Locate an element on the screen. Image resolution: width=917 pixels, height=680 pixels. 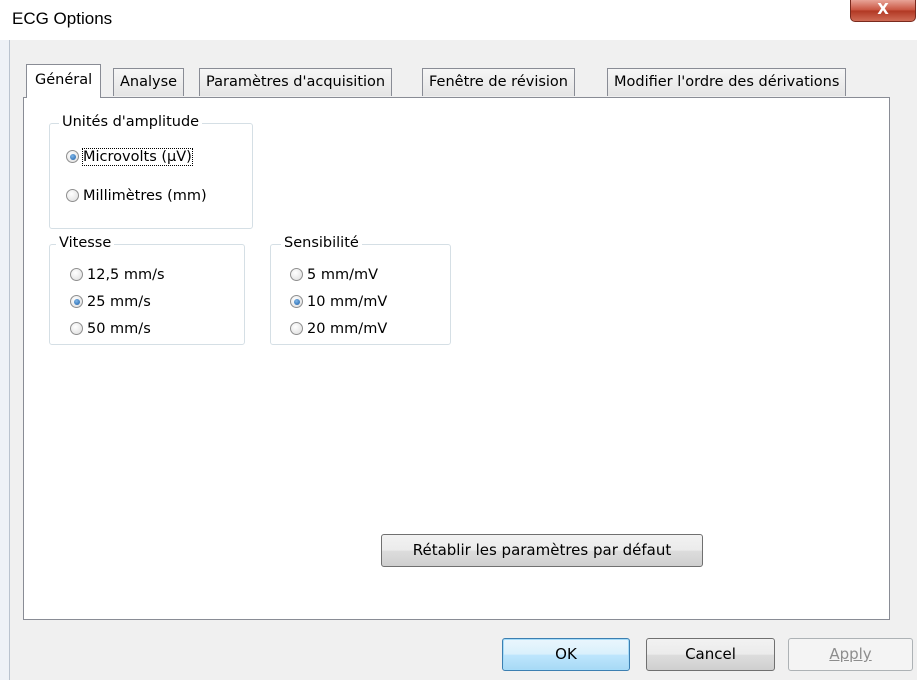
radio-sensibilite-10: 10 mm/mV is located at coordinates (338, 302).